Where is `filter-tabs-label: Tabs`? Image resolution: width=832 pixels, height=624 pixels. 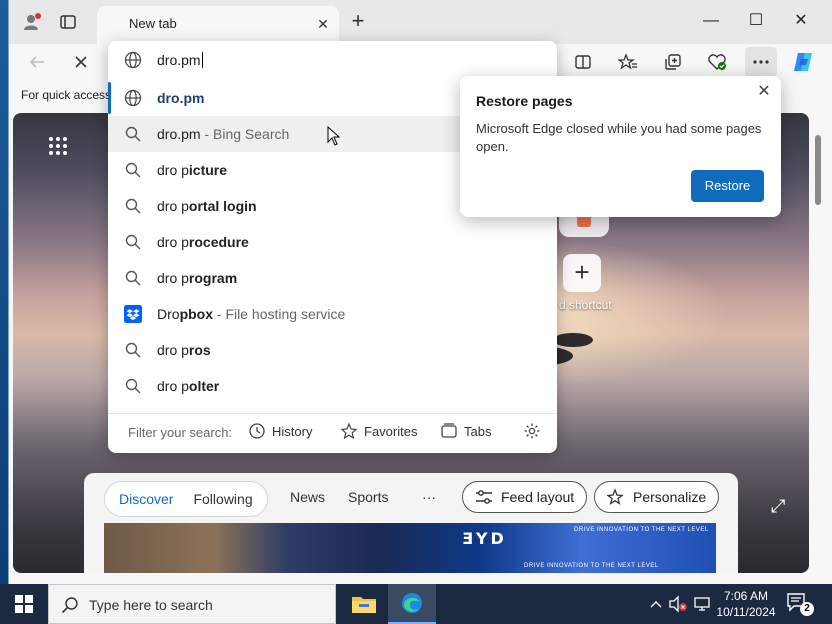
filter-tabs-label: Tabs is located at coordinates (478, 431).